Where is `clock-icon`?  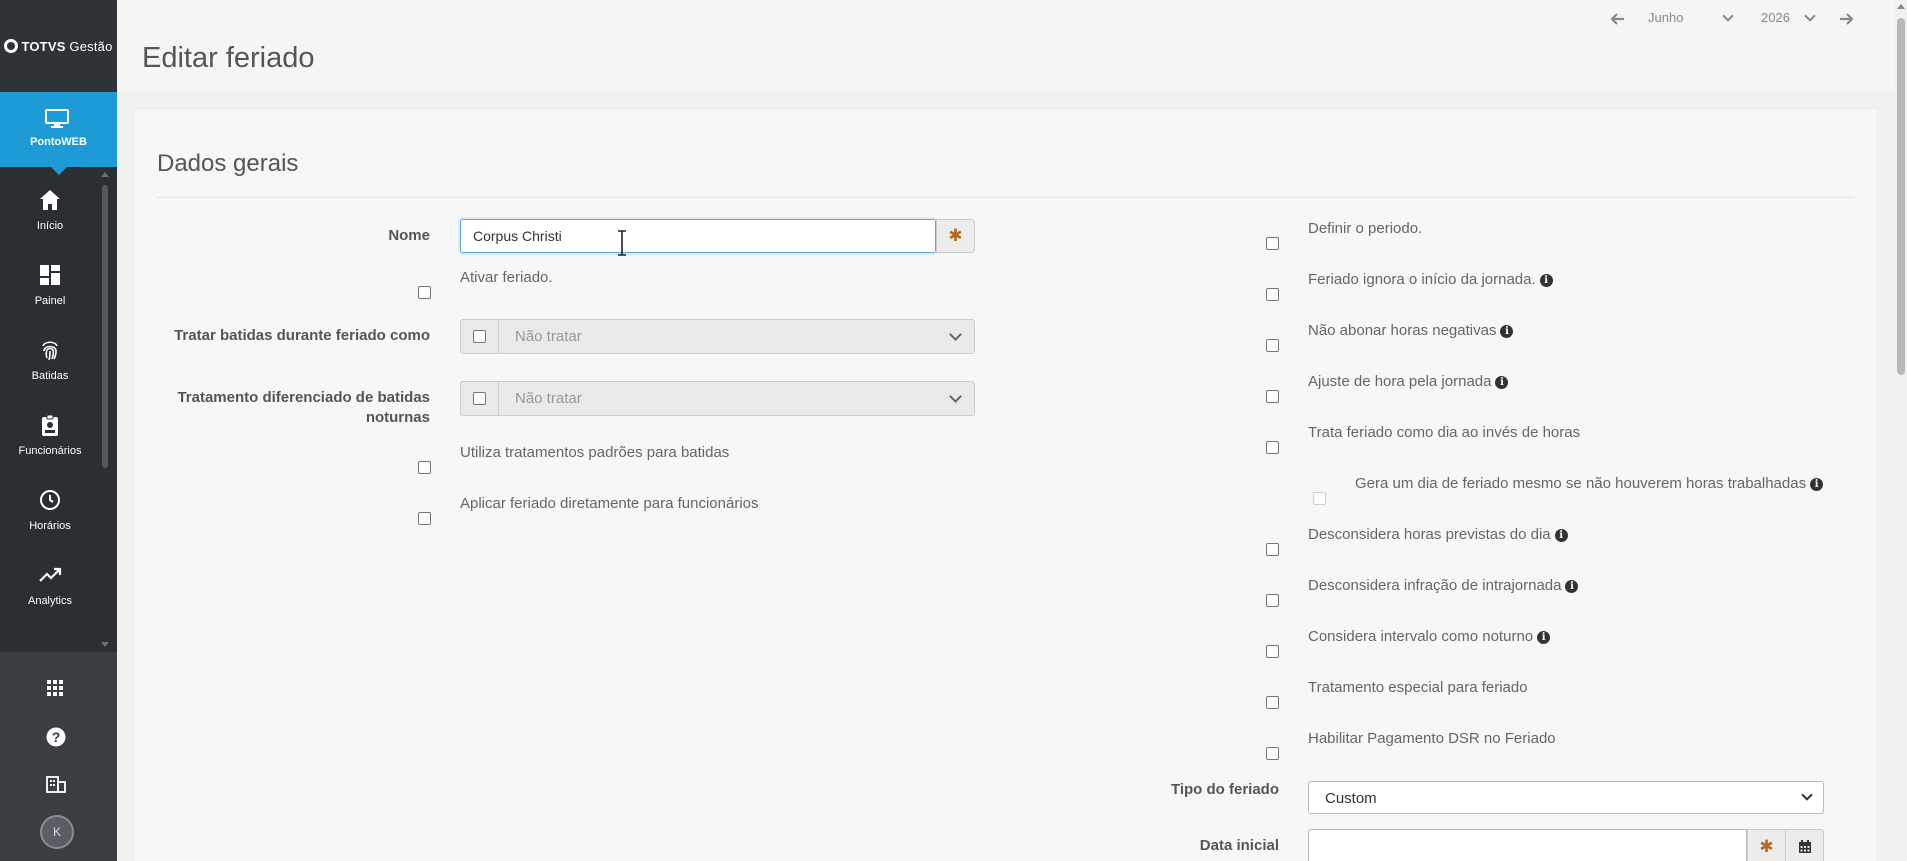 clock-icon is located at coordinates (50, 500).